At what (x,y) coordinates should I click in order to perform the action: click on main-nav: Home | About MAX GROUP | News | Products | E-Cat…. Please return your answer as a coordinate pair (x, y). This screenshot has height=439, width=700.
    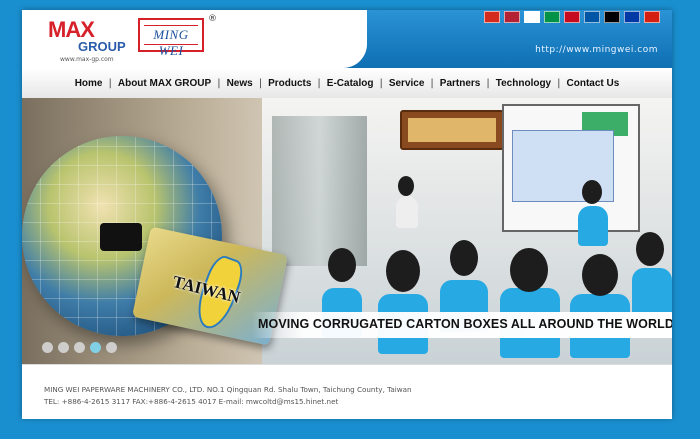
    Looking at the image, I should click on (347, 83).